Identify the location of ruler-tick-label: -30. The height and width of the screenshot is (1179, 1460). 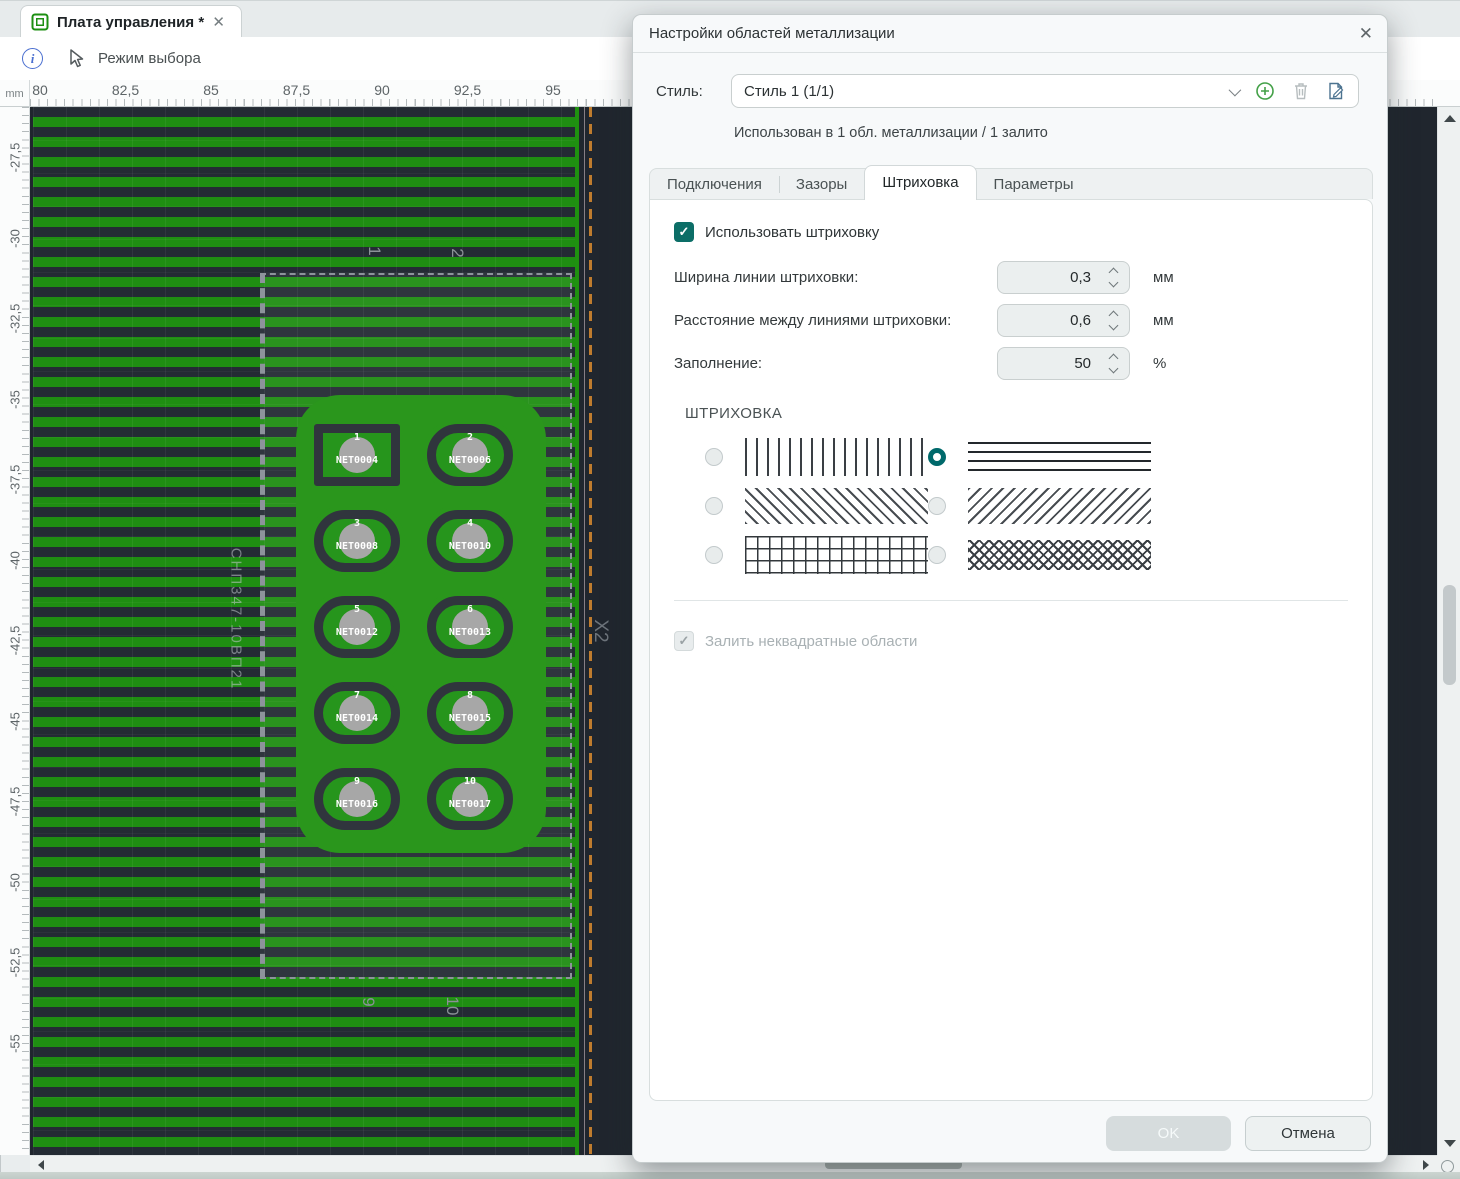
(15, 238).